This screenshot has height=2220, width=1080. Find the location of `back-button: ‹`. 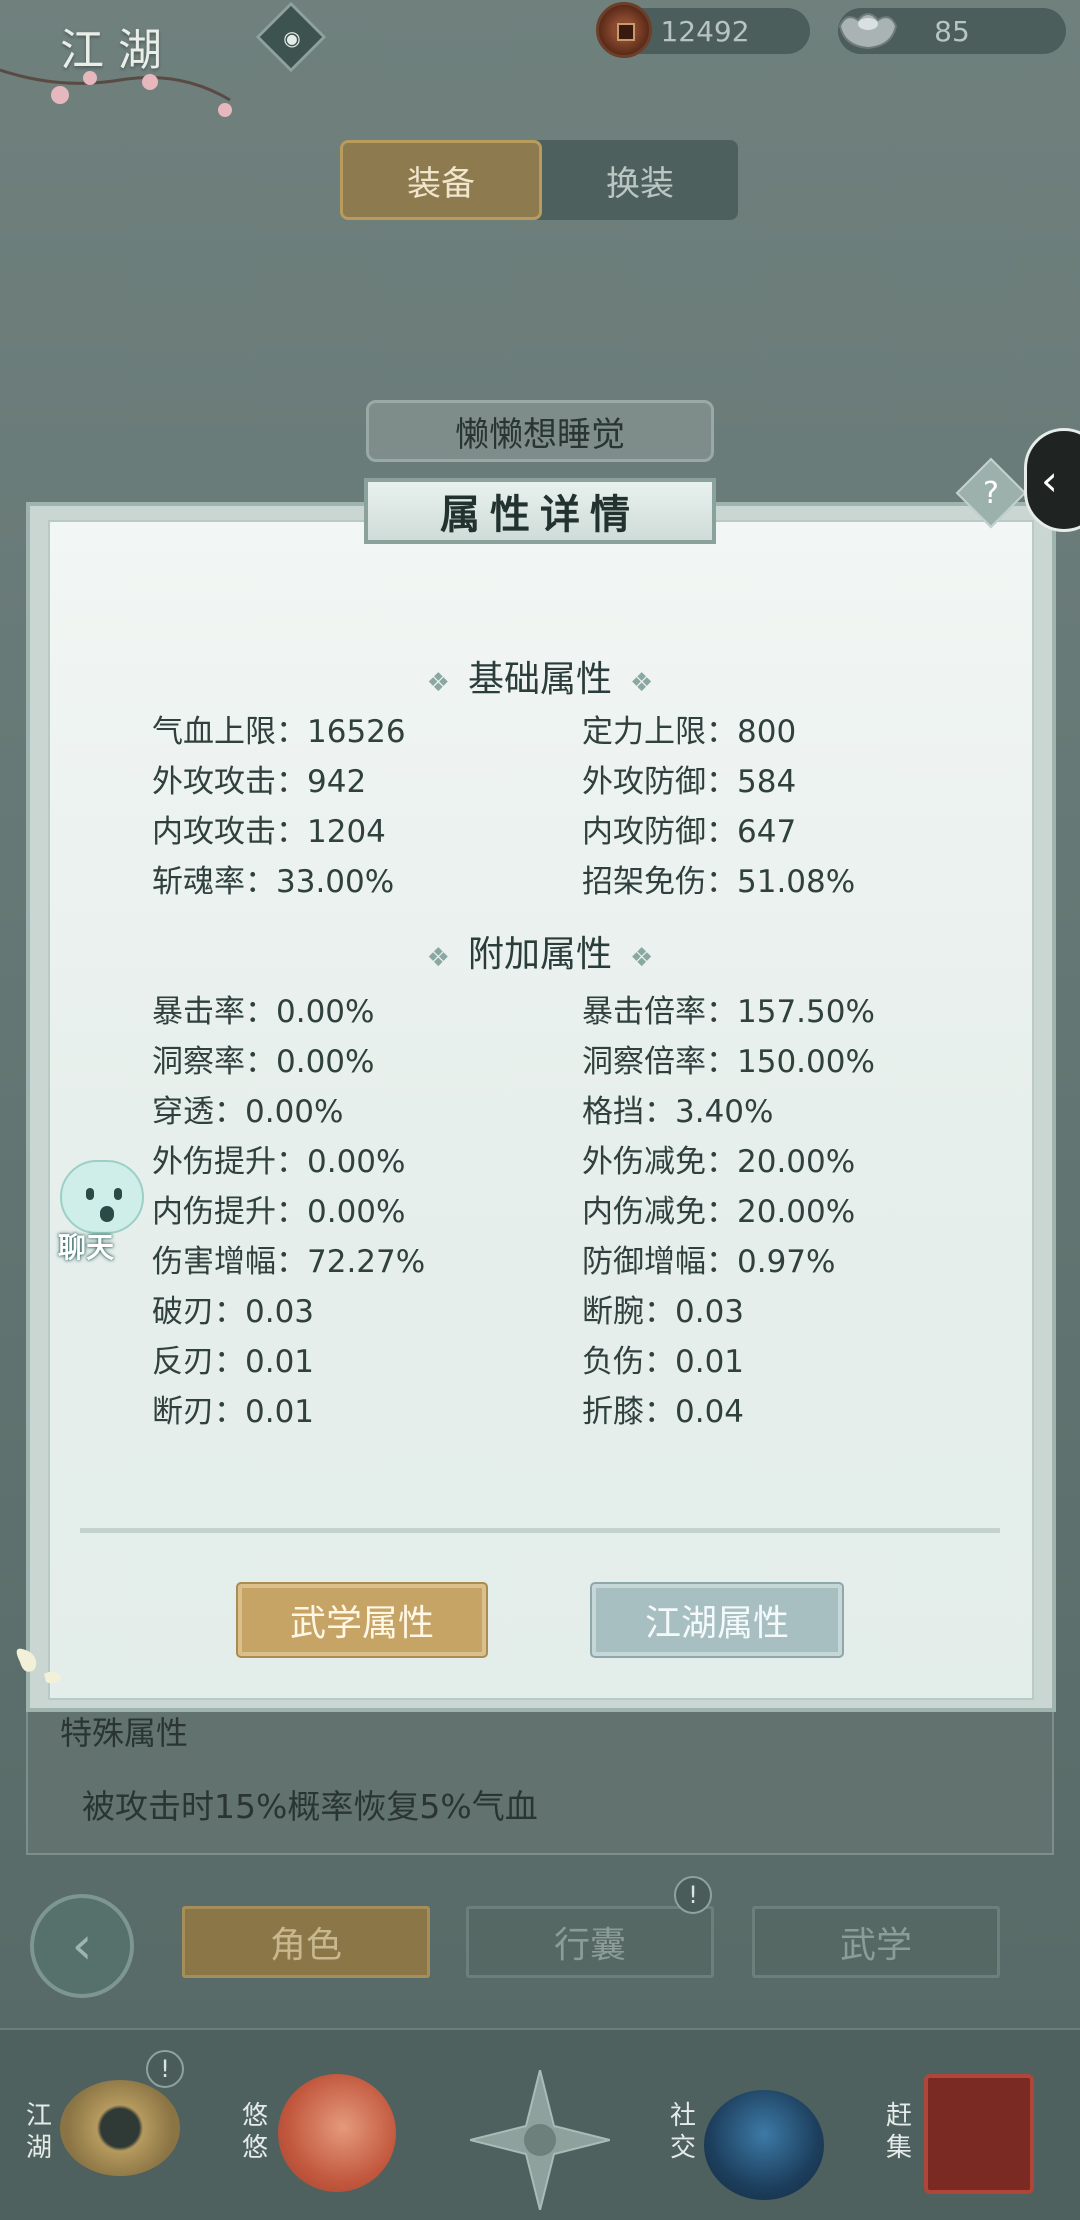

back-button: ‹ is located at coordinates (82, 1946).